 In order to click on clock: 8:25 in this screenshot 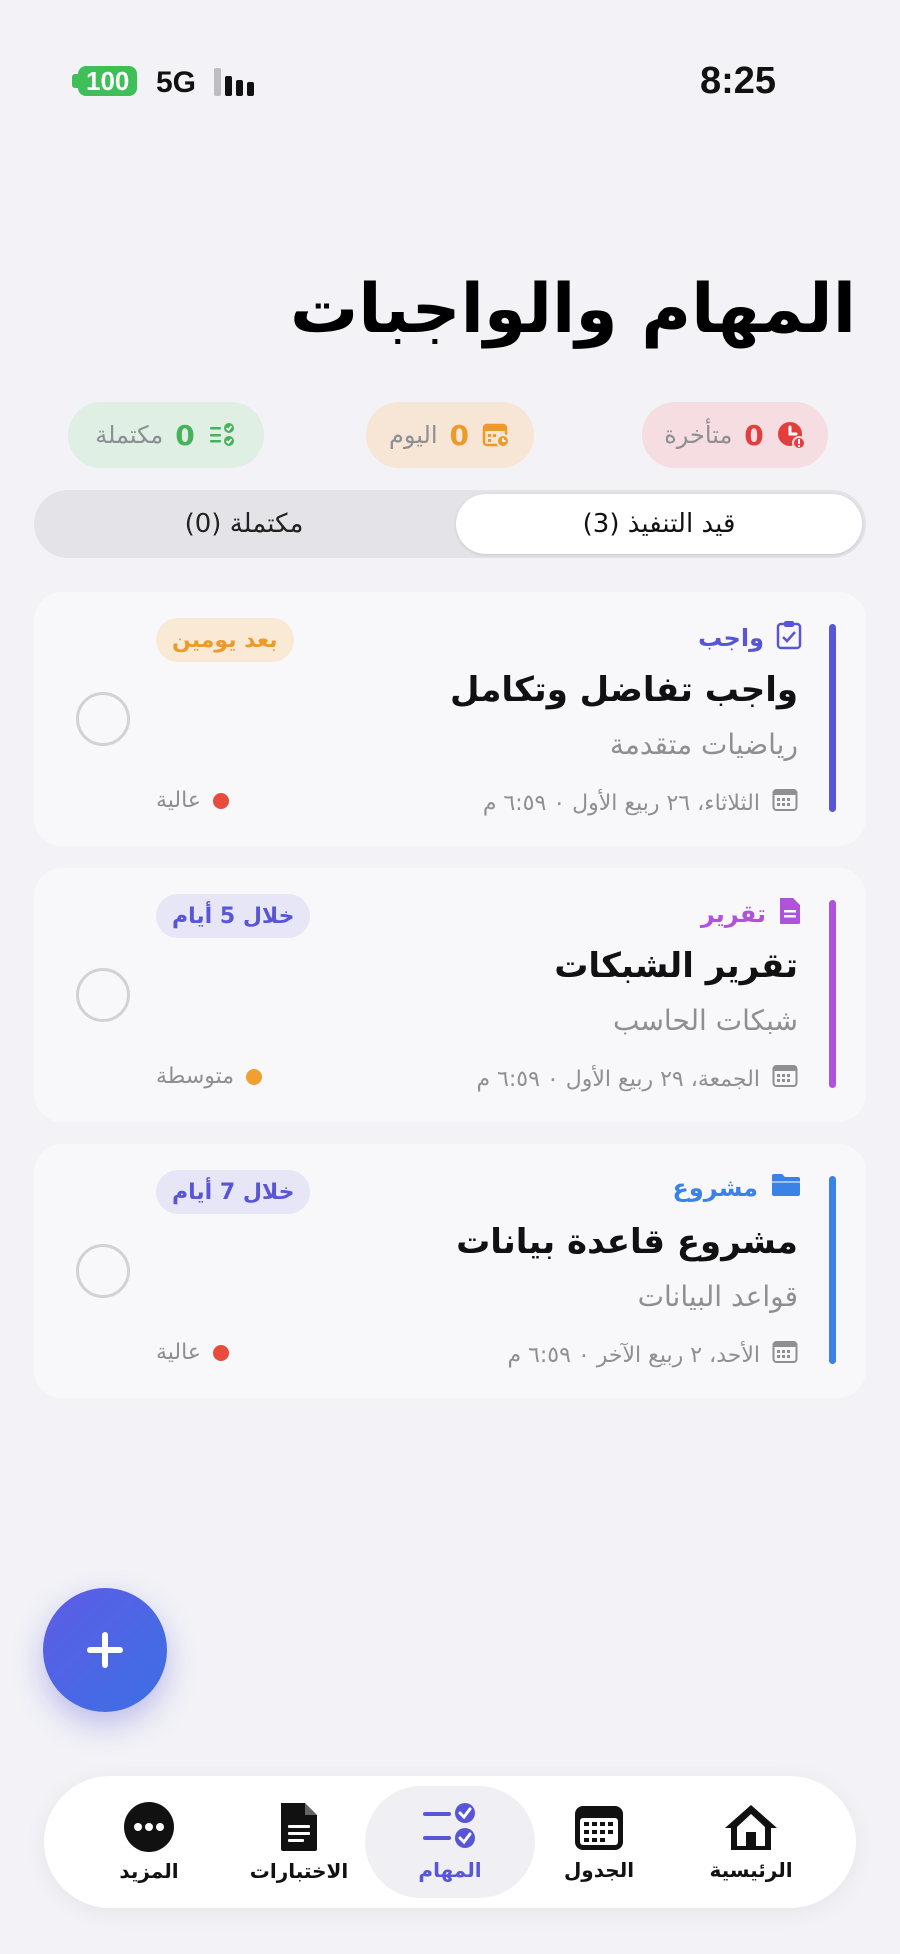, I will do `click(737, 81)`.